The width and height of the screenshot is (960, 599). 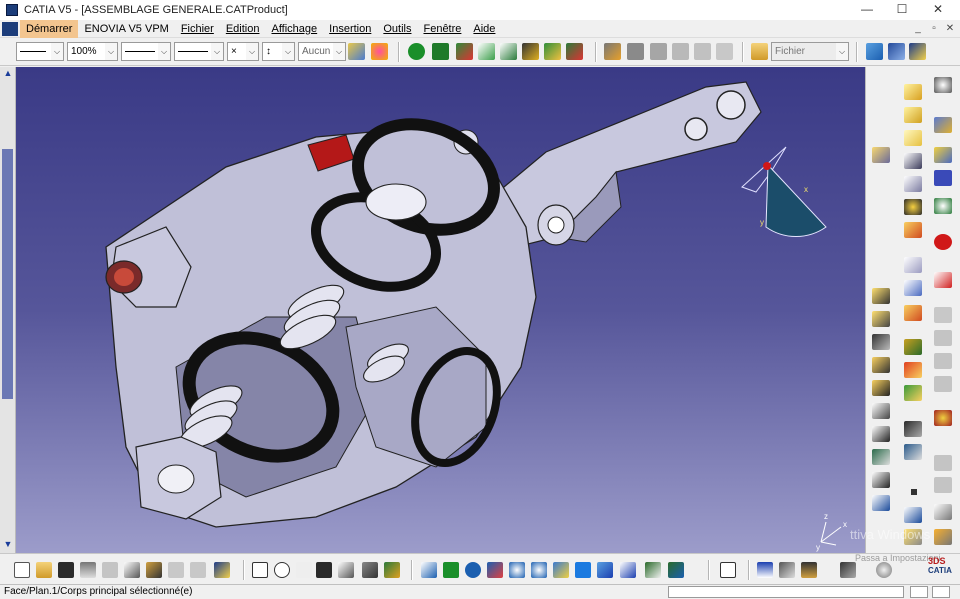 I want to click on camera-icon, so click(x=848, y=570).